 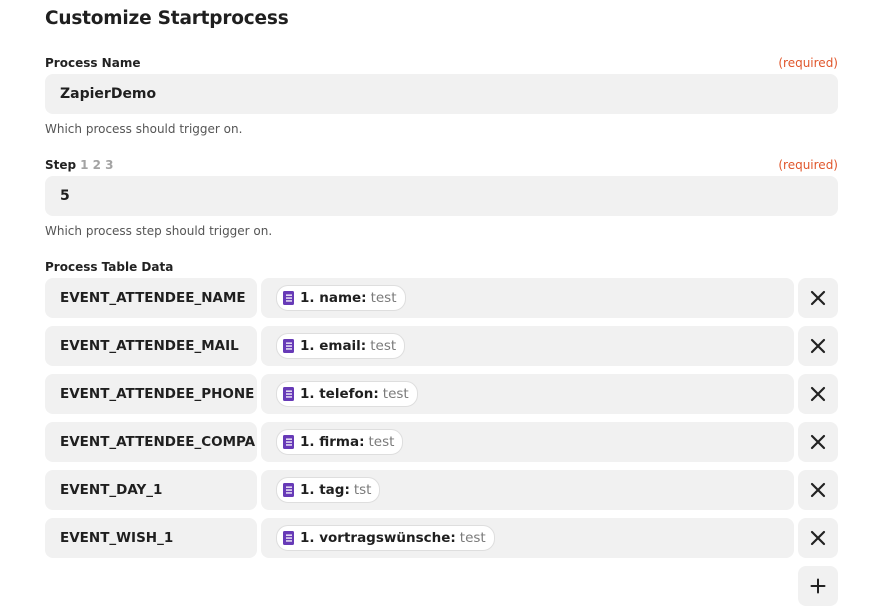 What do you see at coordinates (441, 94) in the screenshot?
I see `process-name-field: ZapierDemo` at bounding box center [441, 94].